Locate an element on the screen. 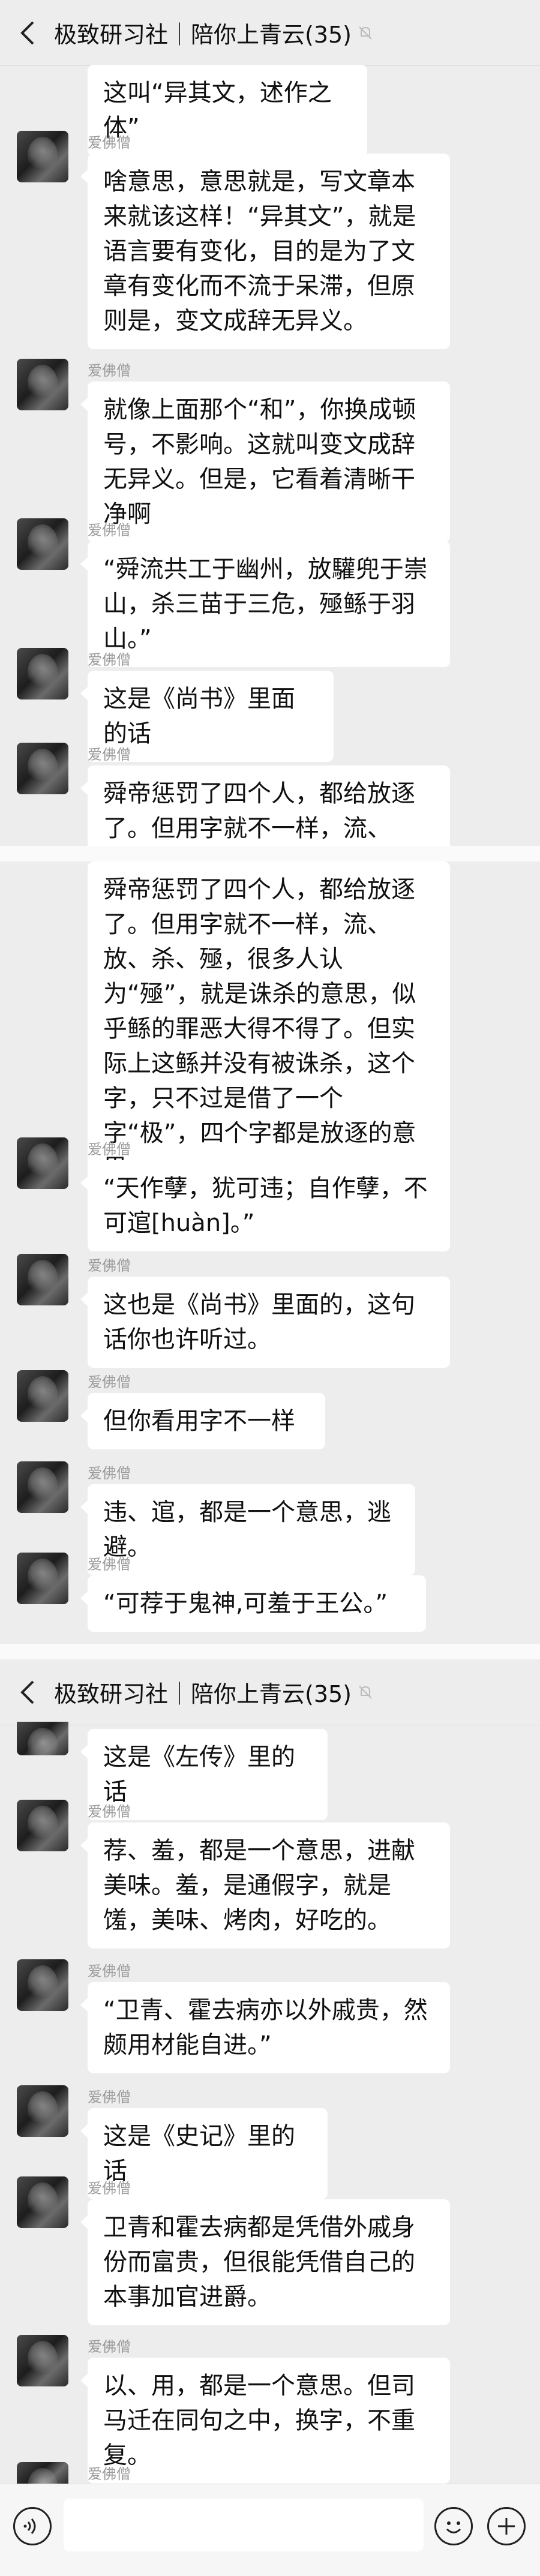 The width and height of the screenshot is (540, 2576). message-bubble: “天作孽，犹可违；自作孽，不可逭[huàn]。” is located at coordinates (265, 1205).